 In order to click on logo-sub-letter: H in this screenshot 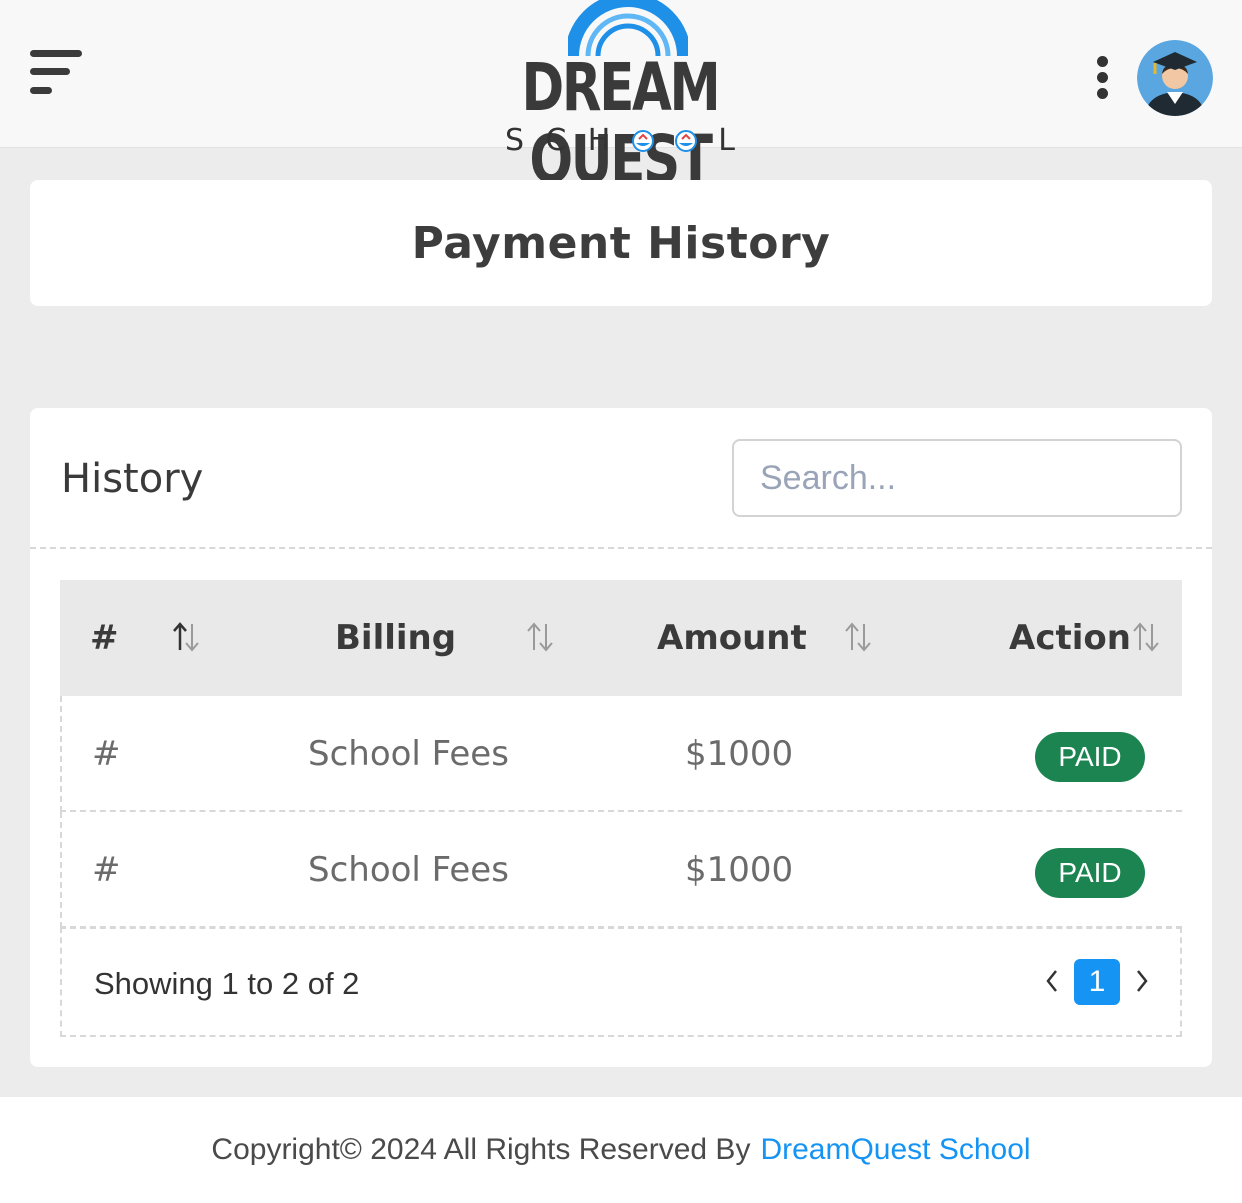, I will do `click(599, 140)`.